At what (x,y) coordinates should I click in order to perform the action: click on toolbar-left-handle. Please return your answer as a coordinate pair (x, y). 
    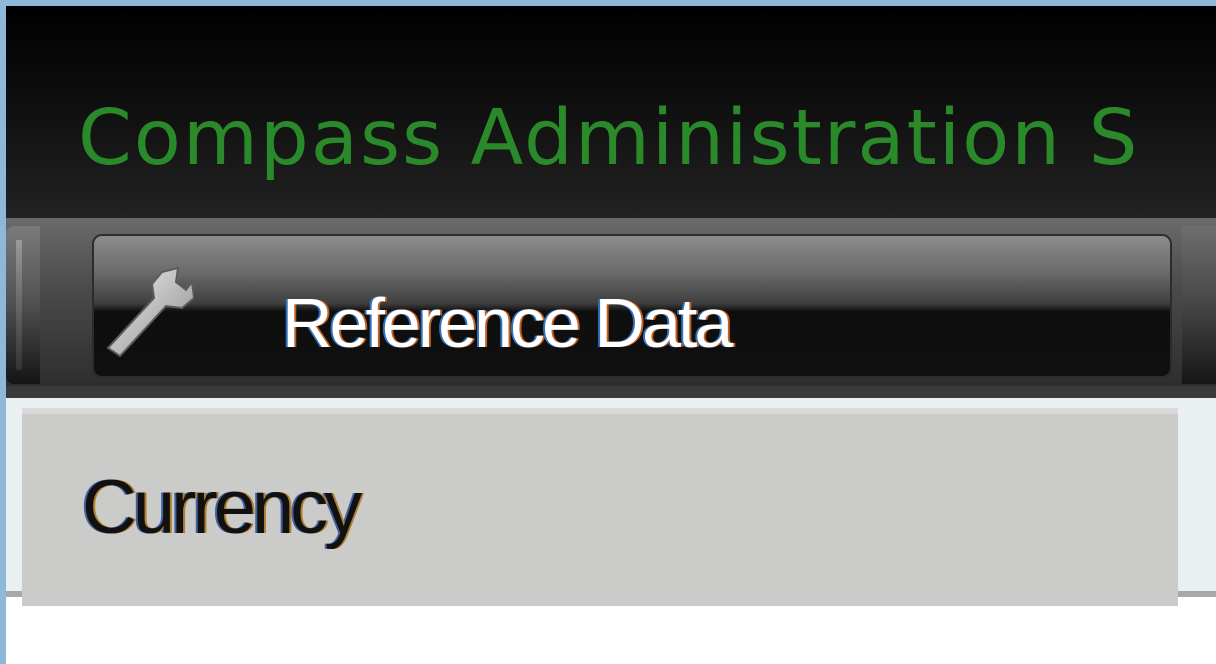
    Looking at the image, I should click on (23, 305).